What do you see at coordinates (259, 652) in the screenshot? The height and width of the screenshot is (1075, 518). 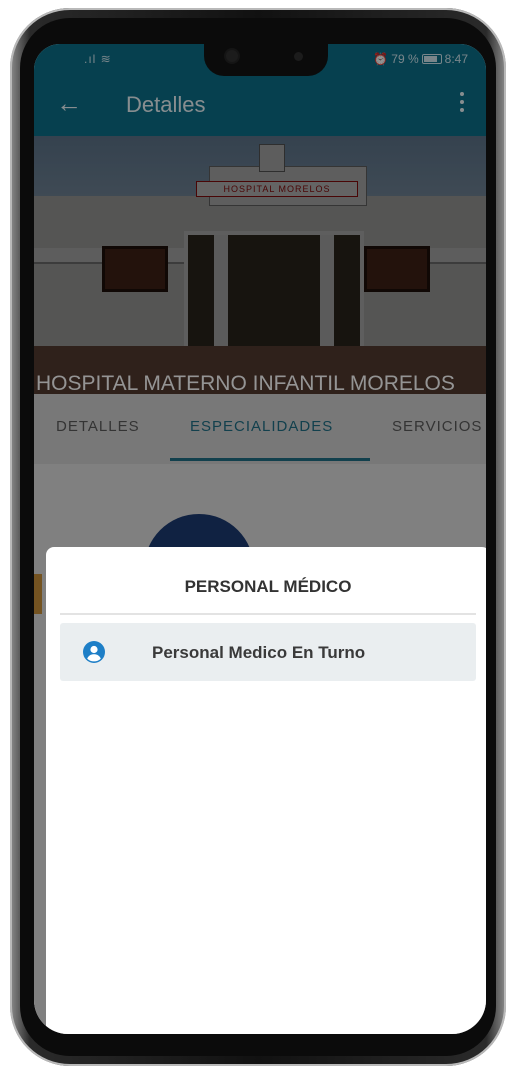 I see `sheet-item-label: Personal Medico En Turno` at bounding box center [259, 652].